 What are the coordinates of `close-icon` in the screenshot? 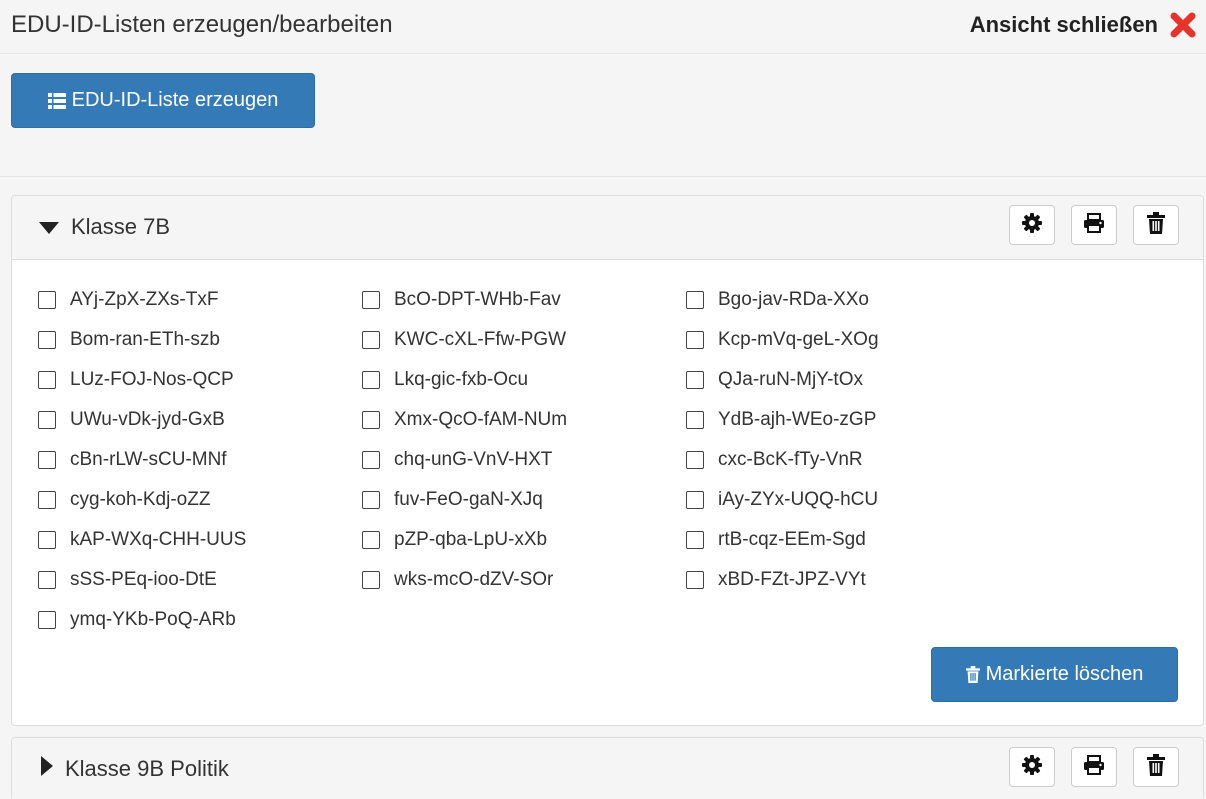 It's located at (1183, 25).